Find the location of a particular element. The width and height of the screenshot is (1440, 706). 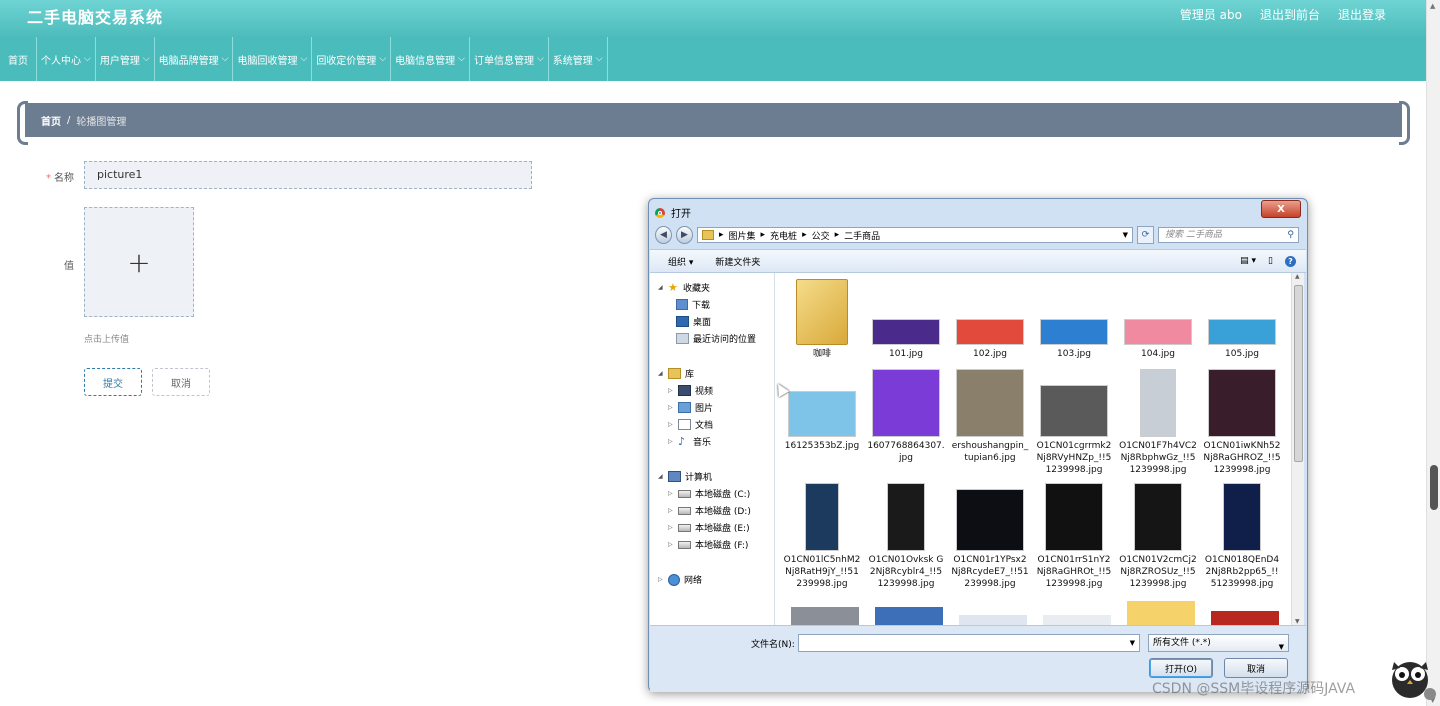

file-item: O1CN01cgrrmk2Nj8RVyHNZp_!!51239998.jpg is located at coordinates (1074, 421).